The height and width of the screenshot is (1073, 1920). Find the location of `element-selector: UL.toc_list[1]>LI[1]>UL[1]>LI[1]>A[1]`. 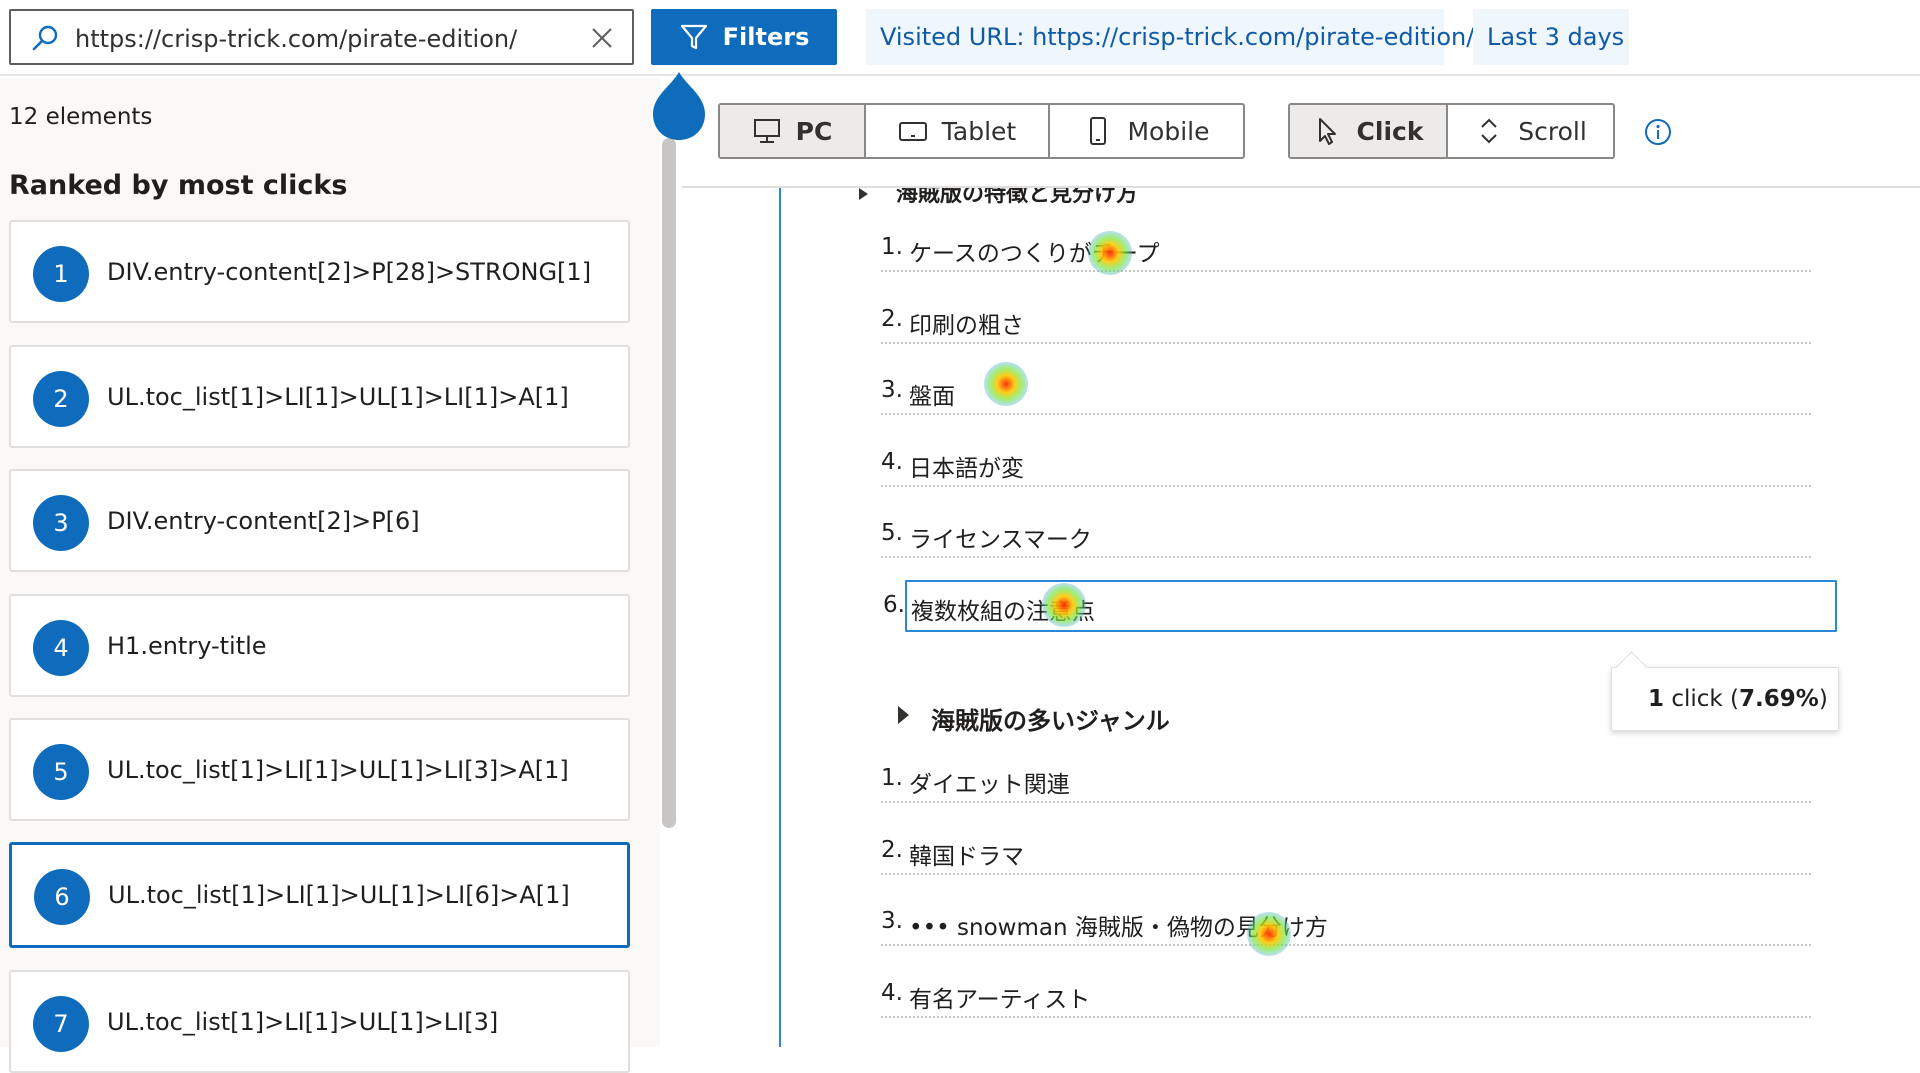

element-selector: UL.toc_list[1]>LI[1]>UL[1]>LI[1]>A[1] is located at coordinates (338, 397).